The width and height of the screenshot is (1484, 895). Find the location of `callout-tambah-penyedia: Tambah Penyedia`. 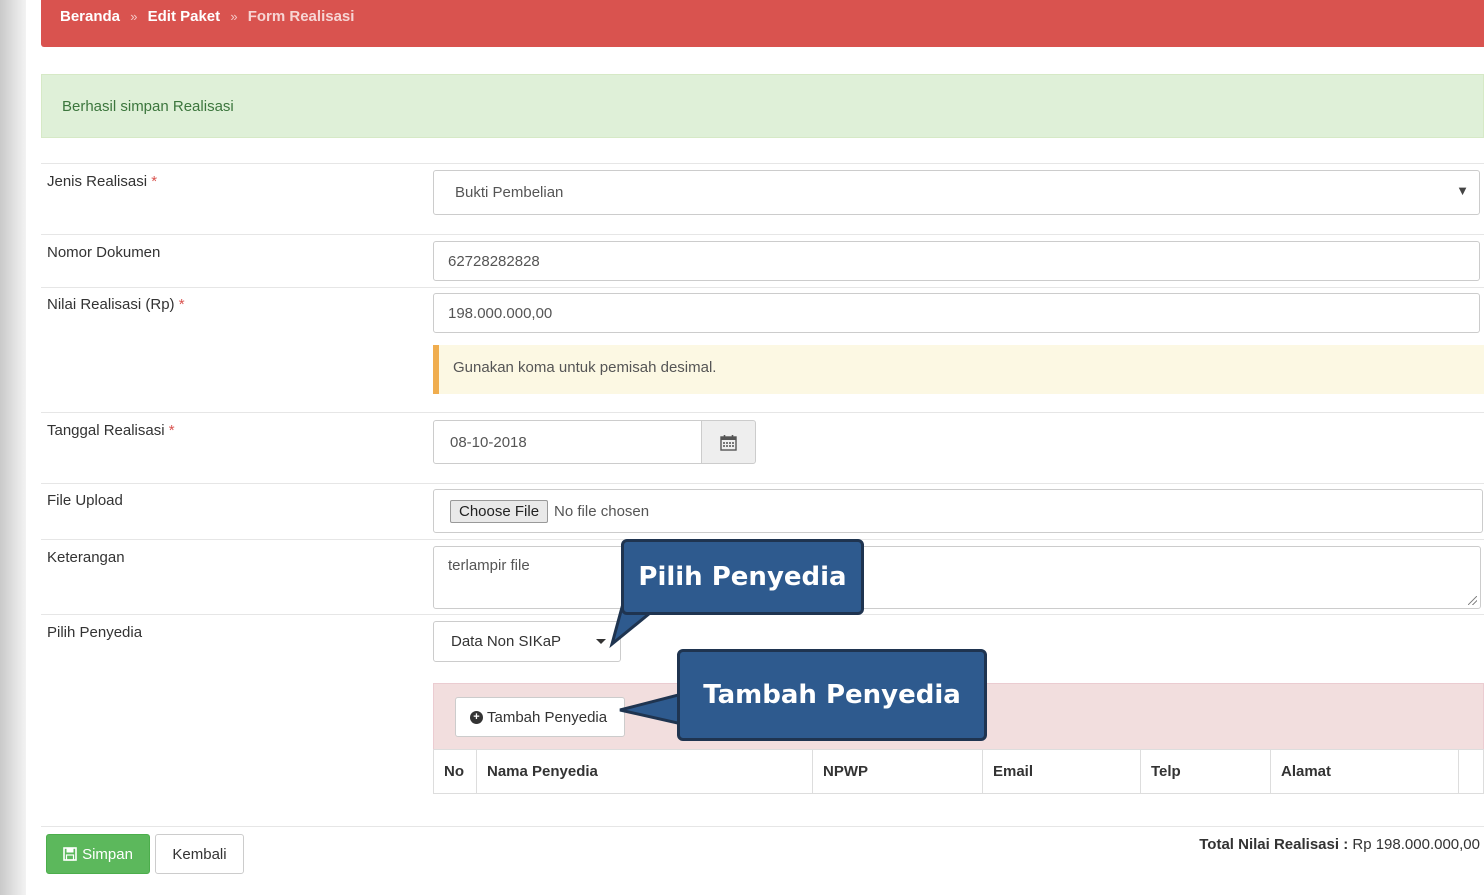

callout-tambah-penyedia: Tambah Penyedia is located at coordinates (832, 695).